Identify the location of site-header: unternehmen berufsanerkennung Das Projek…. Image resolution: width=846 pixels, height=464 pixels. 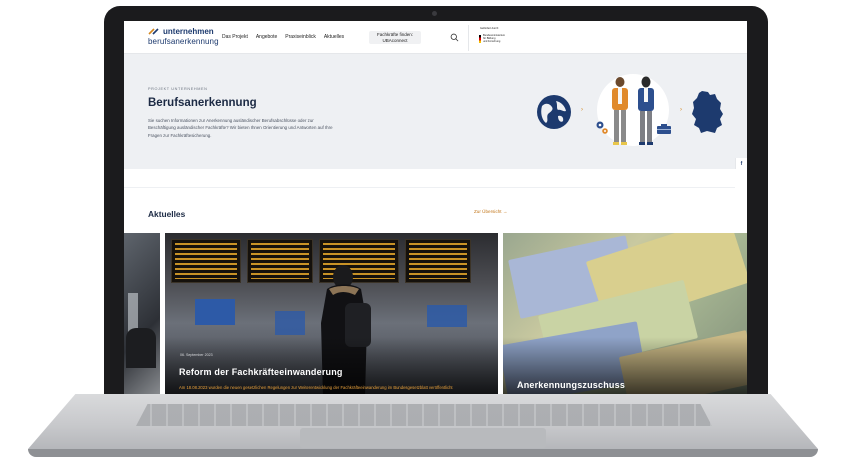
(435, 37).